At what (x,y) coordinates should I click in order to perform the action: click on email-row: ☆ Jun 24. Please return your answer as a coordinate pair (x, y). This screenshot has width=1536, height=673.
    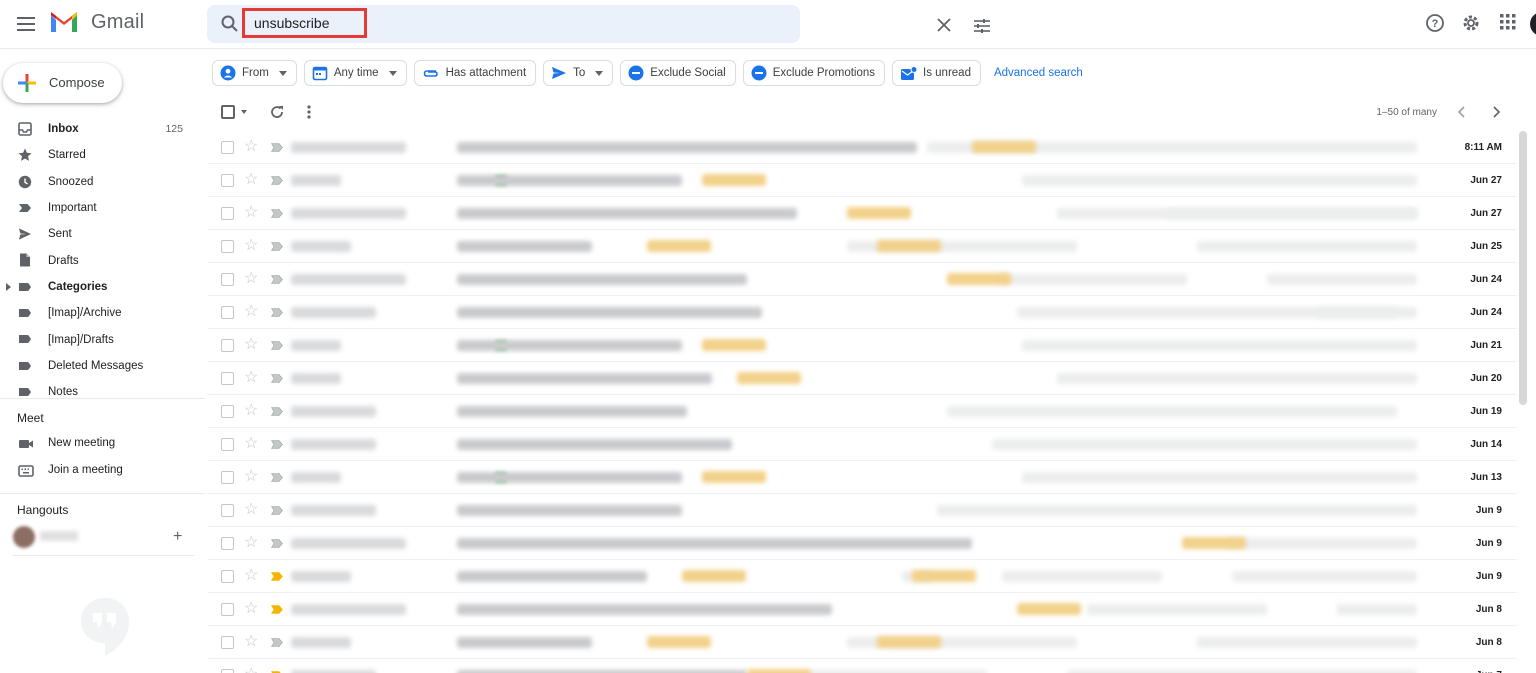
    Looking at the image, I should click on (862, 312).